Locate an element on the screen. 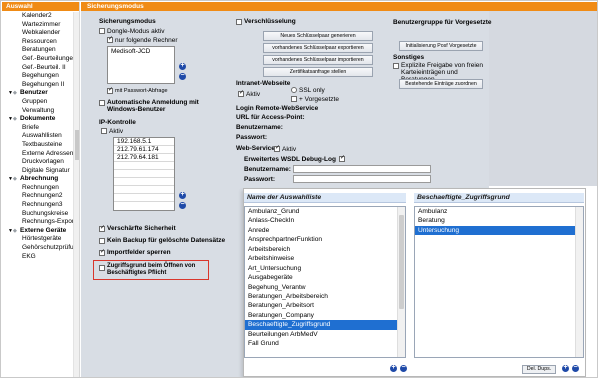 This screenshot has height=378, width=598. sidebar-item: Webkalender is located at coordinates (38, 33).